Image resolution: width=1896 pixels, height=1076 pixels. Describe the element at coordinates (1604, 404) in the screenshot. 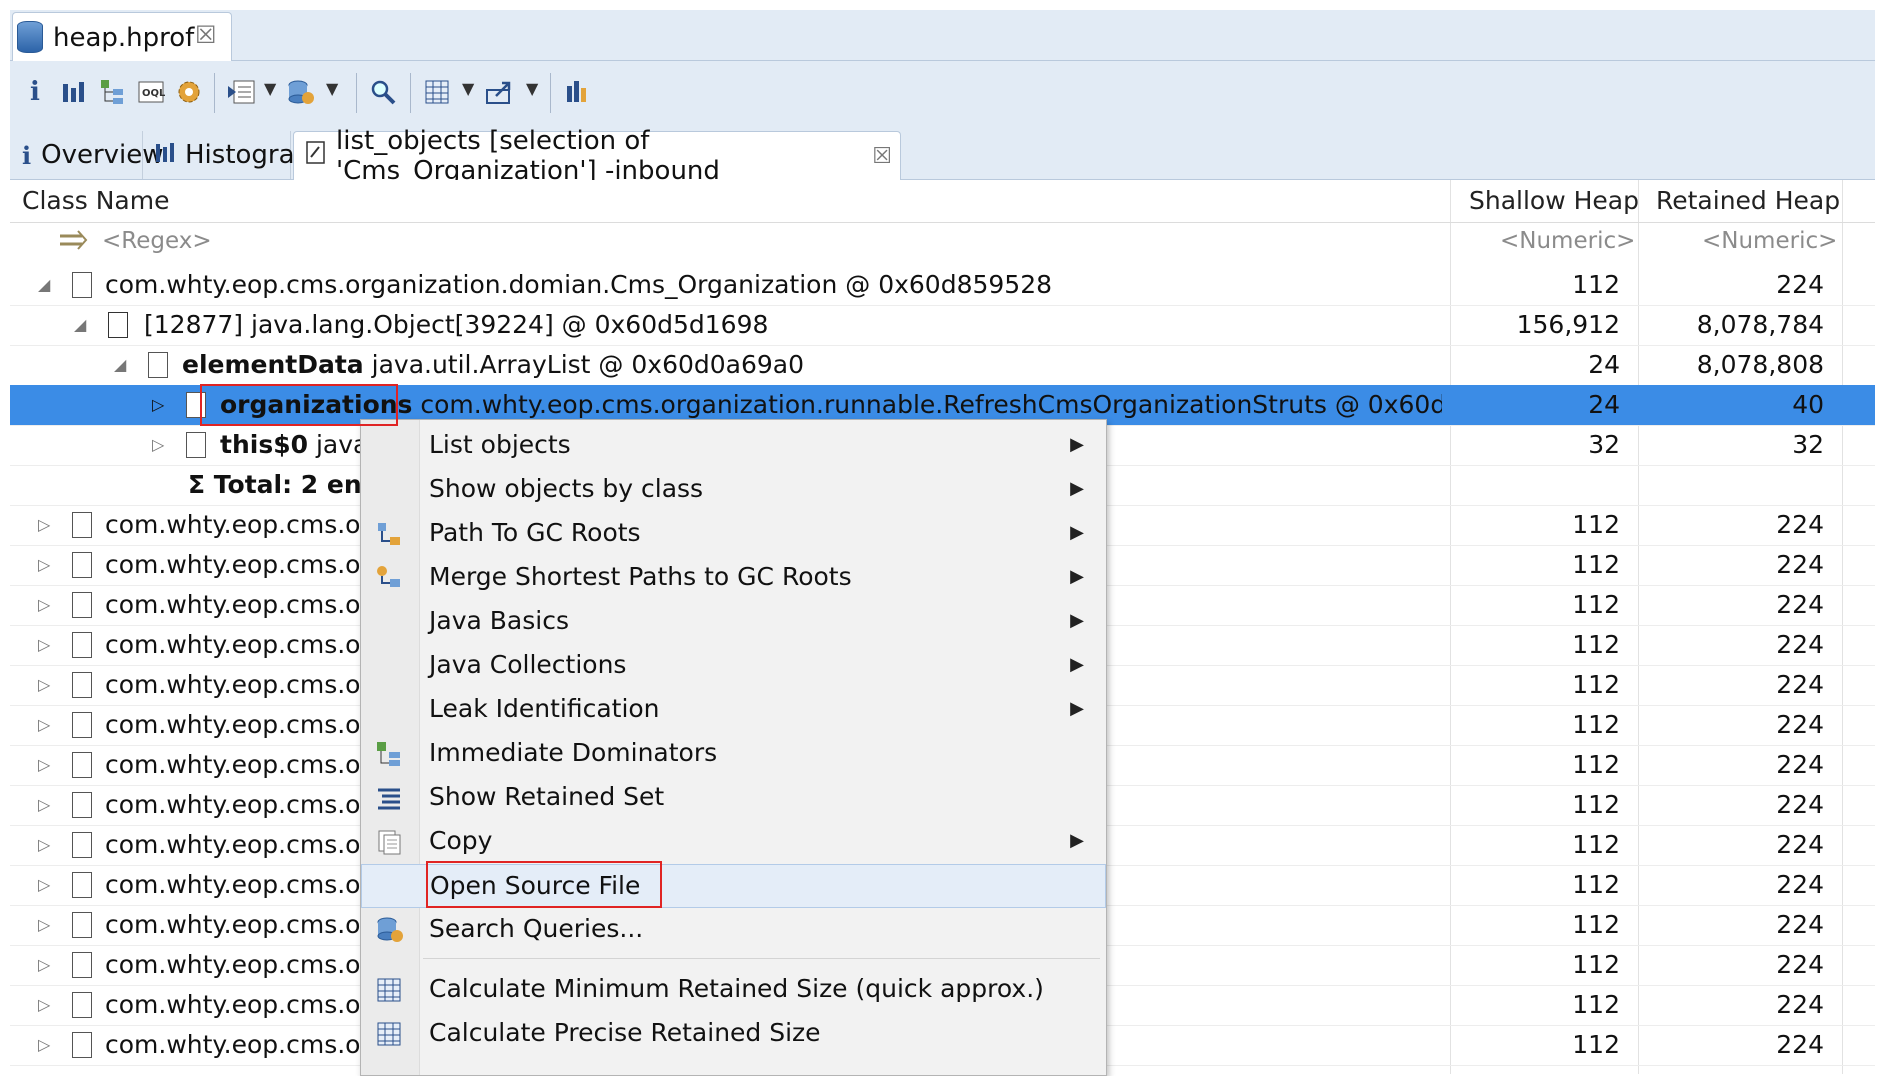

I see `shallow-heap-cell: 24` at that location.